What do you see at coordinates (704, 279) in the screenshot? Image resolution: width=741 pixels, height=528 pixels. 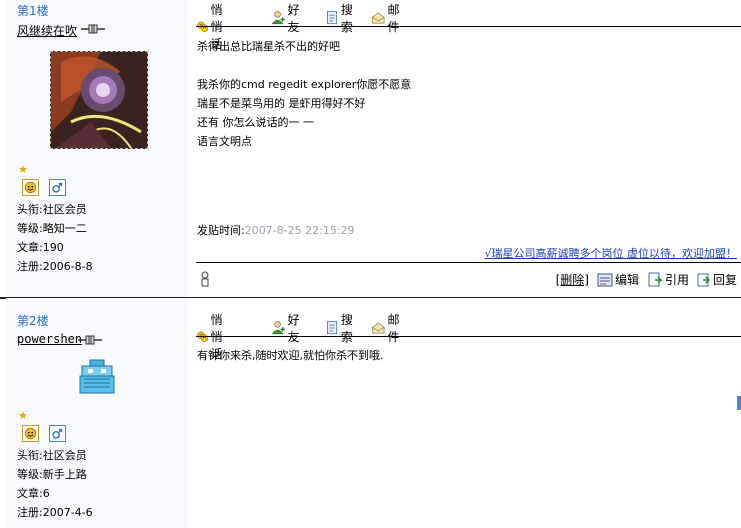 I see `reply-icon` at bounding box center [704, 279].